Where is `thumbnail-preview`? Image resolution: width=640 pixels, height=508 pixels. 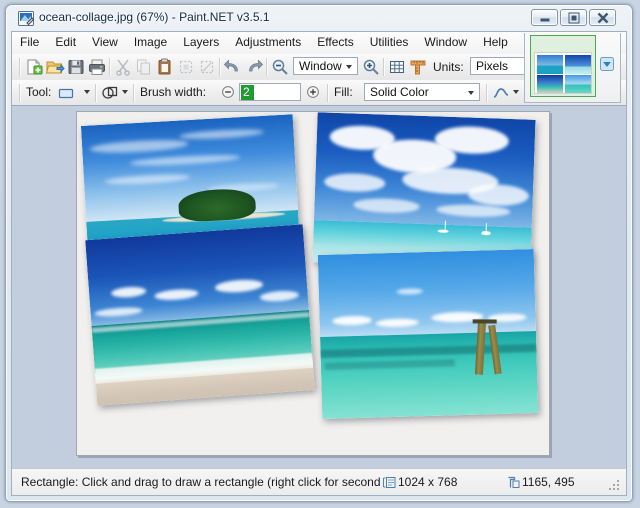
thumbnail-preview is located at coordinates (563, 73).